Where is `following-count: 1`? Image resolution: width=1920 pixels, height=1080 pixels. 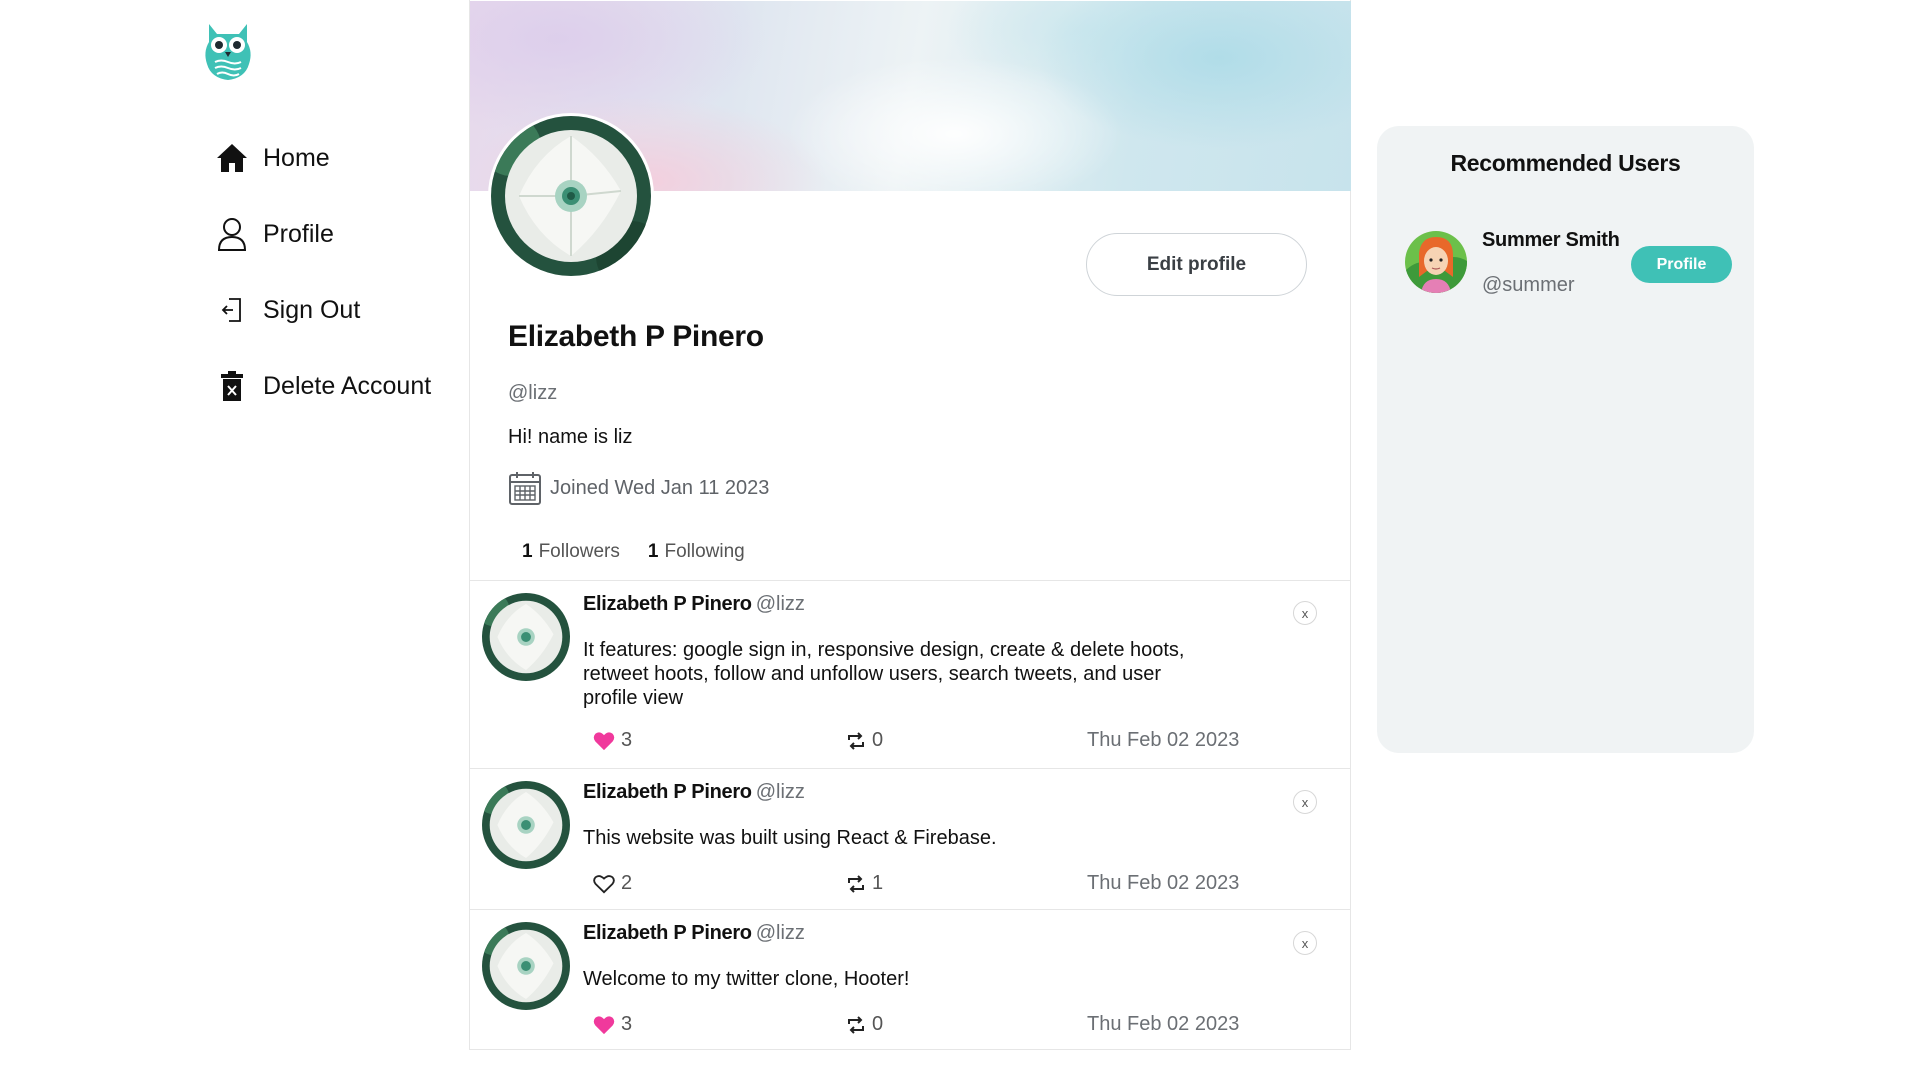 following-count: 1 is located at coordinates (653, 551).